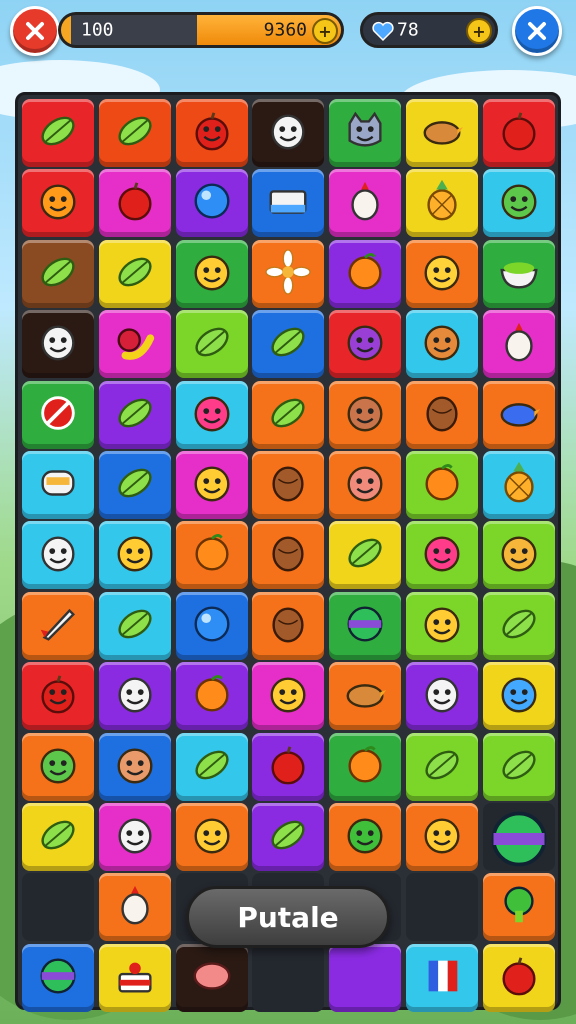 The image size is (576, 1024). Describe the element at coordinates (537, 31) in the screenshot. I see `close-button-right` at that location.